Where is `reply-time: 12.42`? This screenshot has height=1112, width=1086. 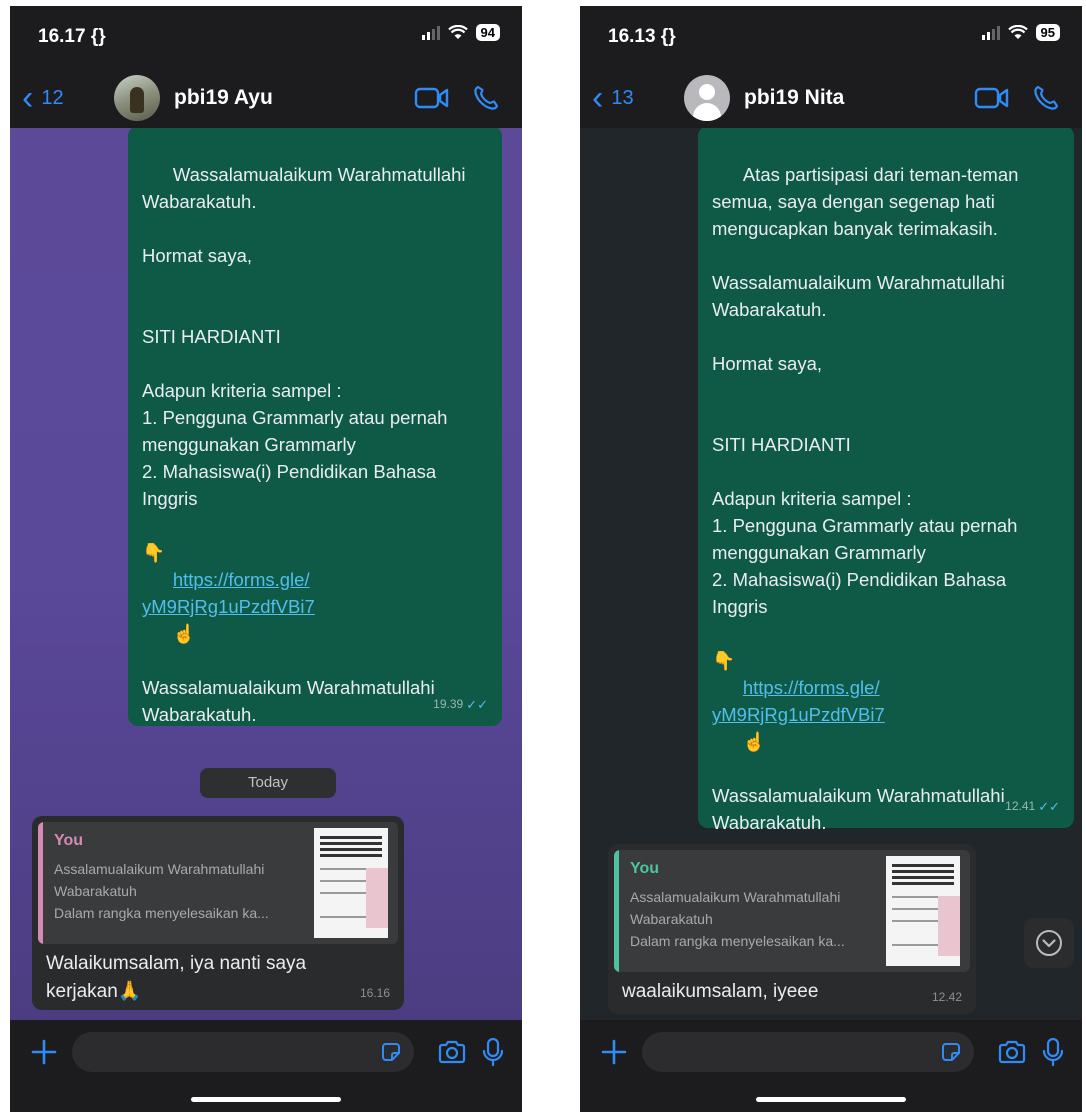
reply-time: 12.42 is located at coordinates (946, 997).